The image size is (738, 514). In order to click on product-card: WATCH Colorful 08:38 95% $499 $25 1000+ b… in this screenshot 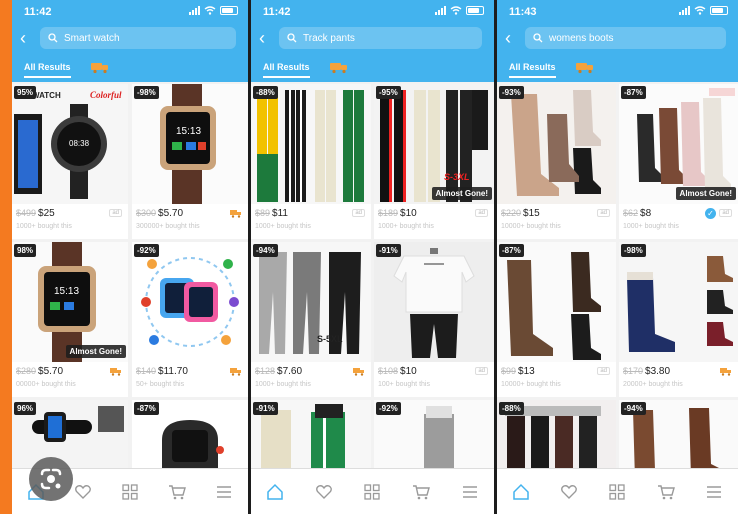, I will do `click(70, 161)`.